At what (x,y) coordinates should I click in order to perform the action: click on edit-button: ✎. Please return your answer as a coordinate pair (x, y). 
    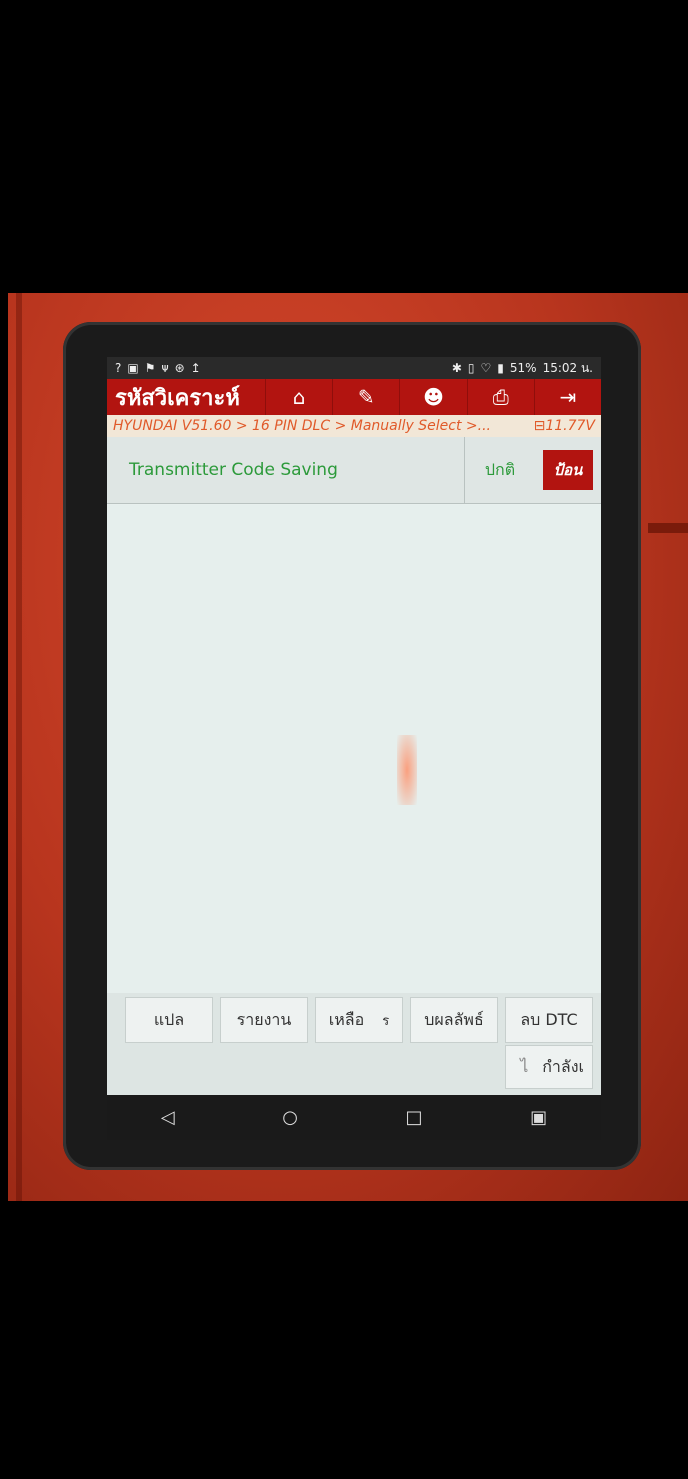
    Looking at the image, I should click on (365, 397).